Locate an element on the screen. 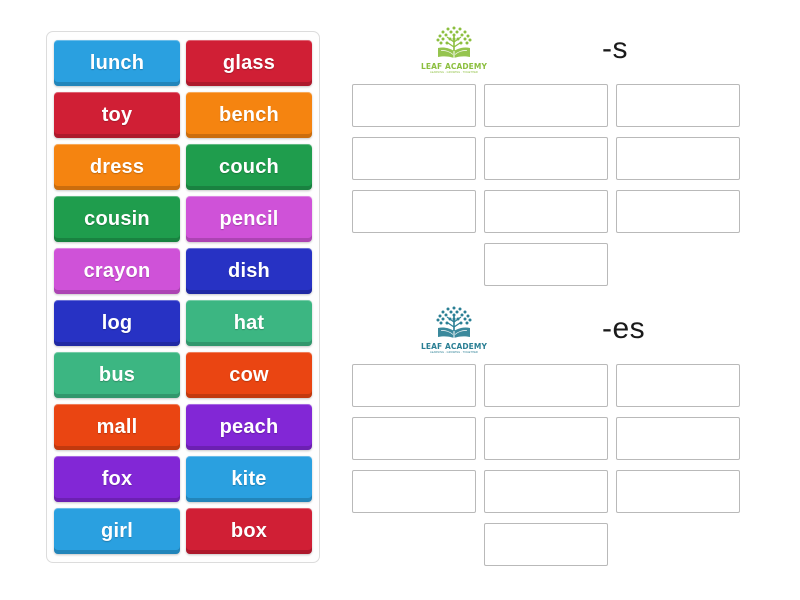 The height and width of the screenshot is (600, 800). word-tile: peach is located at coordinates (249, 427).